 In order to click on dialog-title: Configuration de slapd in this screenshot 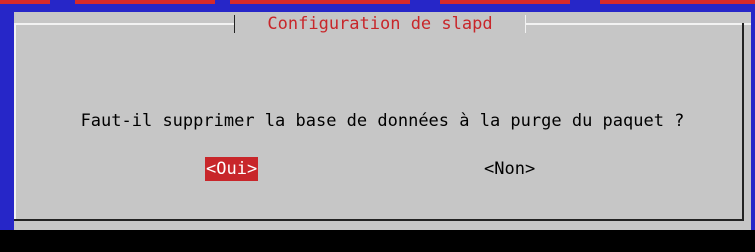, I will do `click(380, 24)`.